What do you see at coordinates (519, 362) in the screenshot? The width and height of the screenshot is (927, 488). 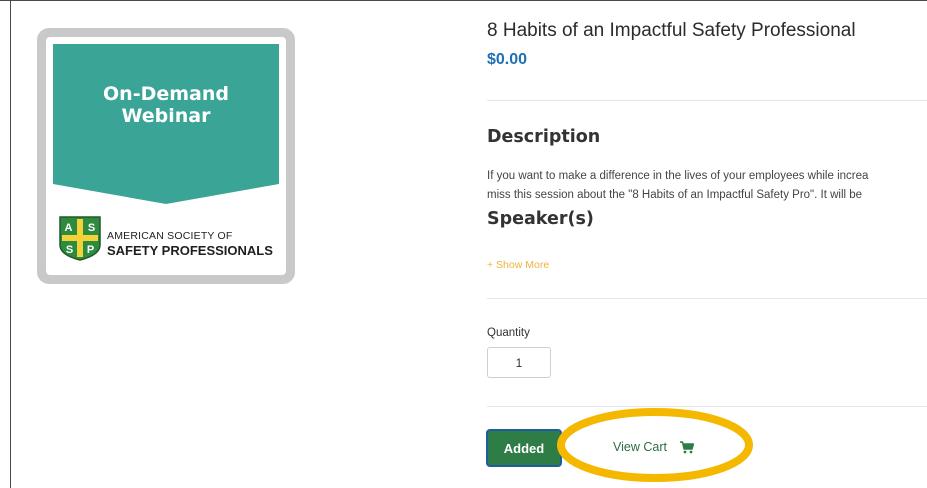 I see `quantity-input` at bounding box center [519, 362].